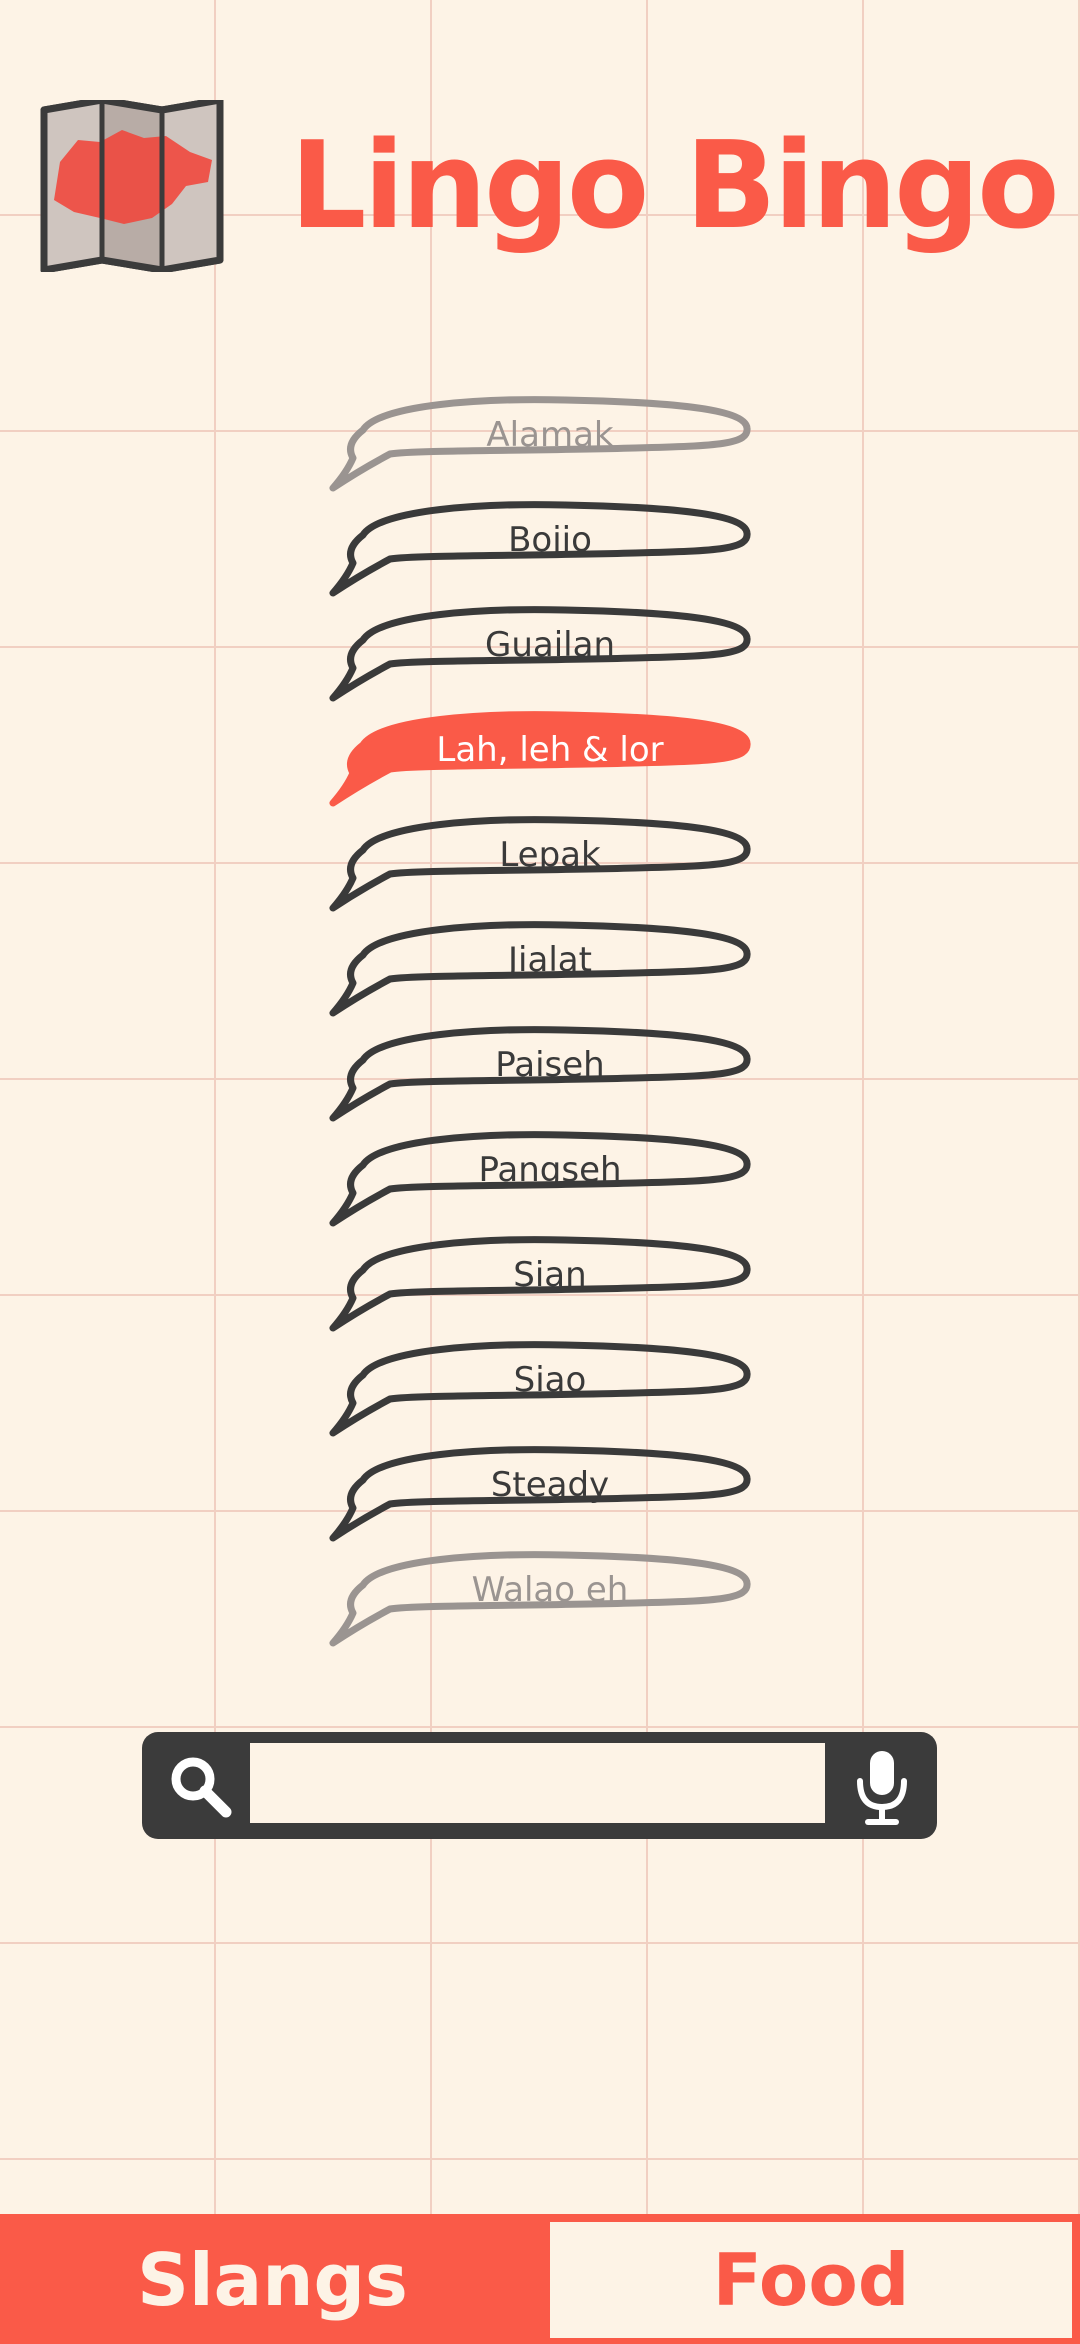 Image resolution: width=1080 pixels, height=2344 pixels. I want to click on slang-label: Lah, leh & lor, so click(550, 750).